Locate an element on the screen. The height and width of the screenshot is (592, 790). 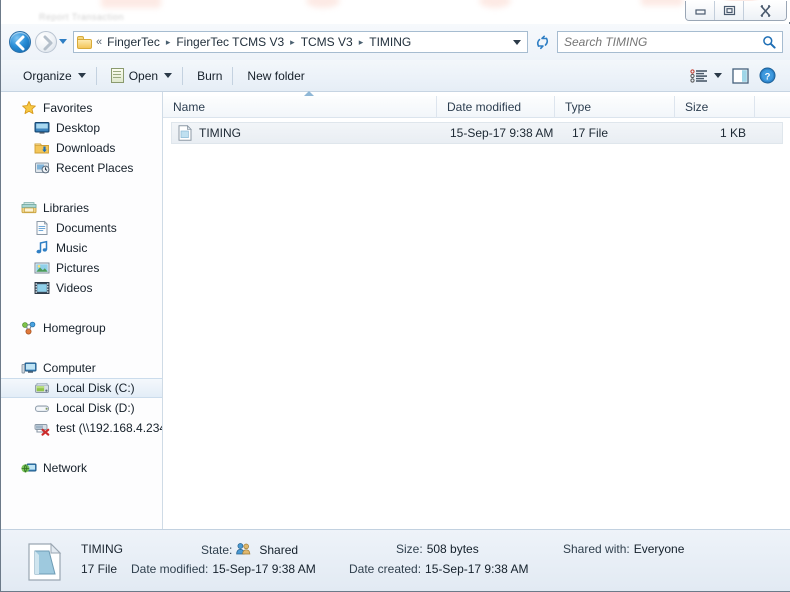
sidebar-group-network: Network is located at coordinates (81, 468).